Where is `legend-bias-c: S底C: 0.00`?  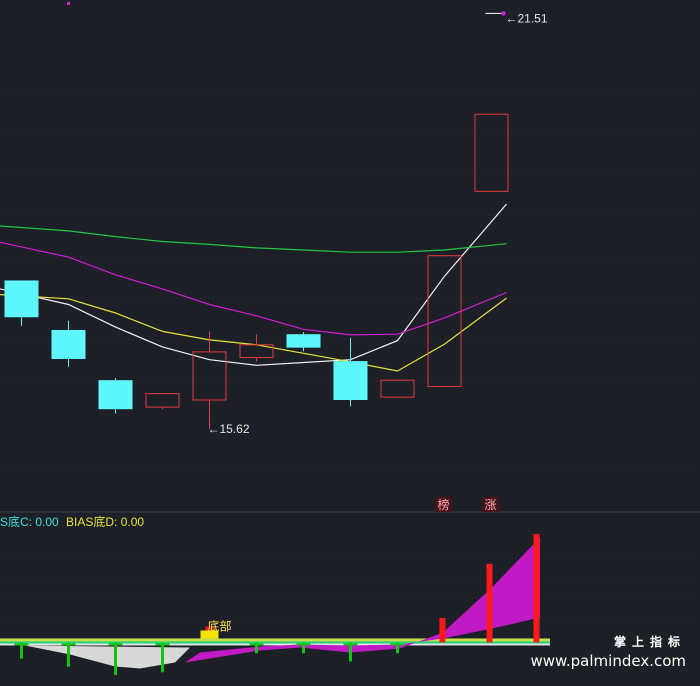
legend-bias-c: S底C: 0.00 is located at coordinates (29, 522).